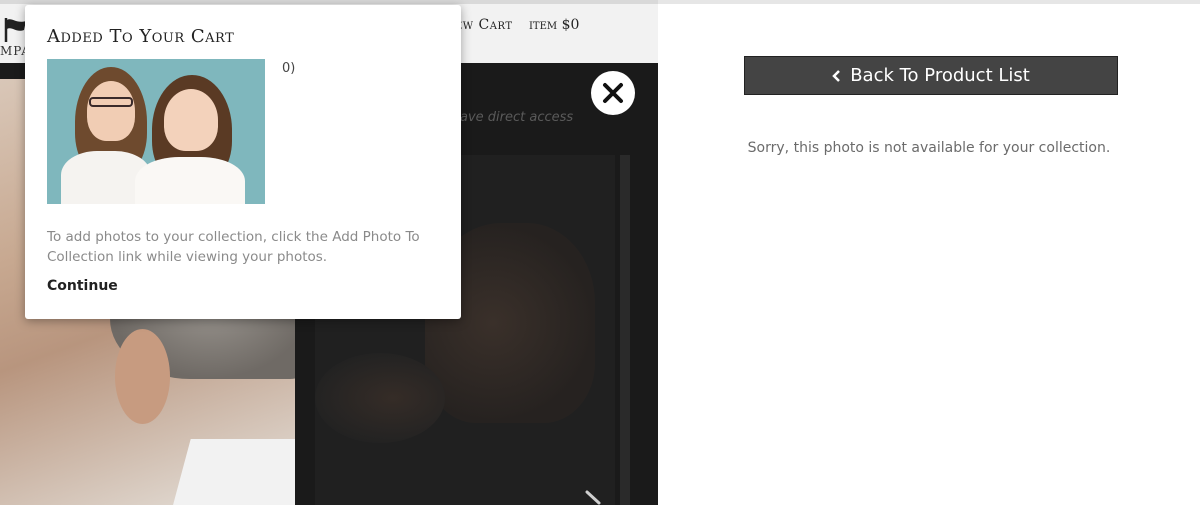  Describe the element at coordinates (940, 75) in the screenshot. I see `back-button-label: Back To Product List` at that location.